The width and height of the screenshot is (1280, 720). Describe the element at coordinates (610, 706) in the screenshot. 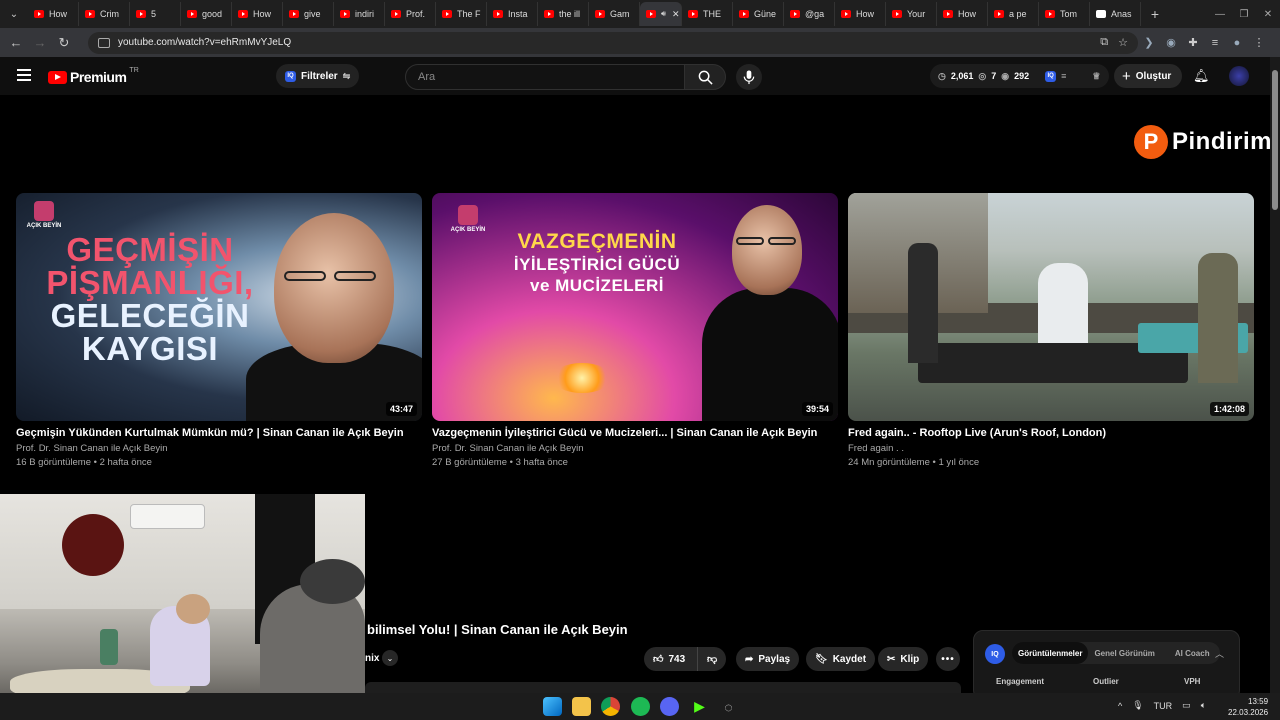

I see `chrome-icon` at that location.